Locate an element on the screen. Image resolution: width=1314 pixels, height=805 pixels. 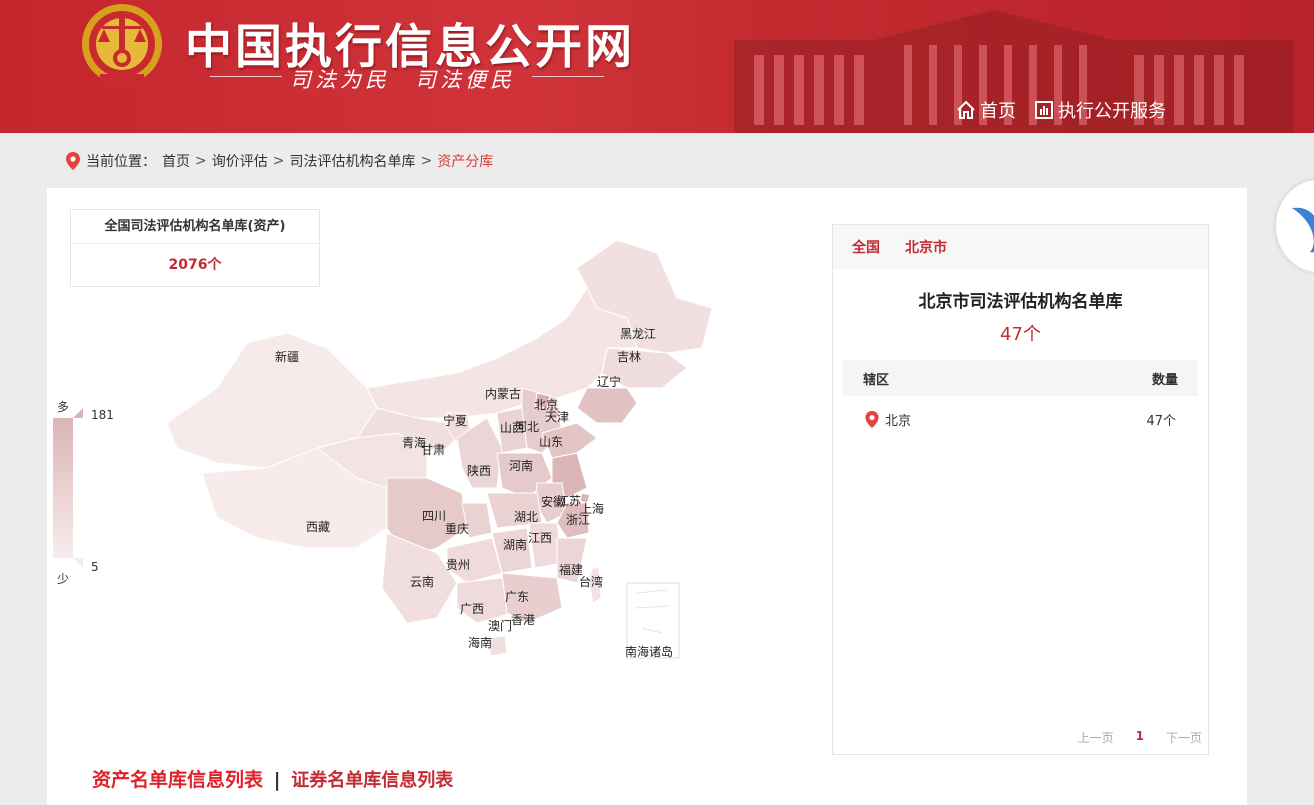
map-label: 内蒙古 is located at coordinates (503, 393).